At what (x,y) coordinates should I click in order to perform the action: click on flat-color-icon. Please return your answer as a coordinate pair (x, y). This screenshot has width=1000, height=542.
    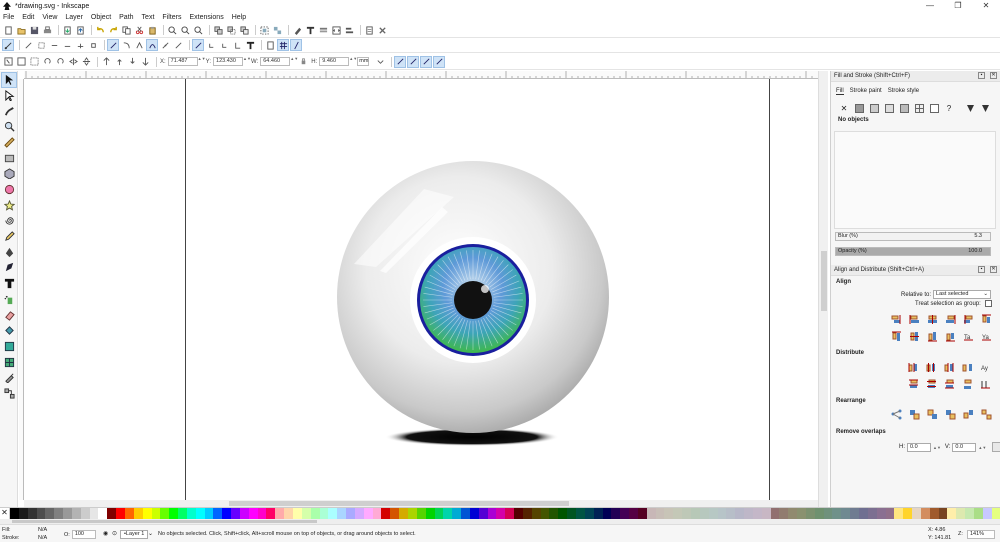
    Looking at the image, I should click on (859, 108).